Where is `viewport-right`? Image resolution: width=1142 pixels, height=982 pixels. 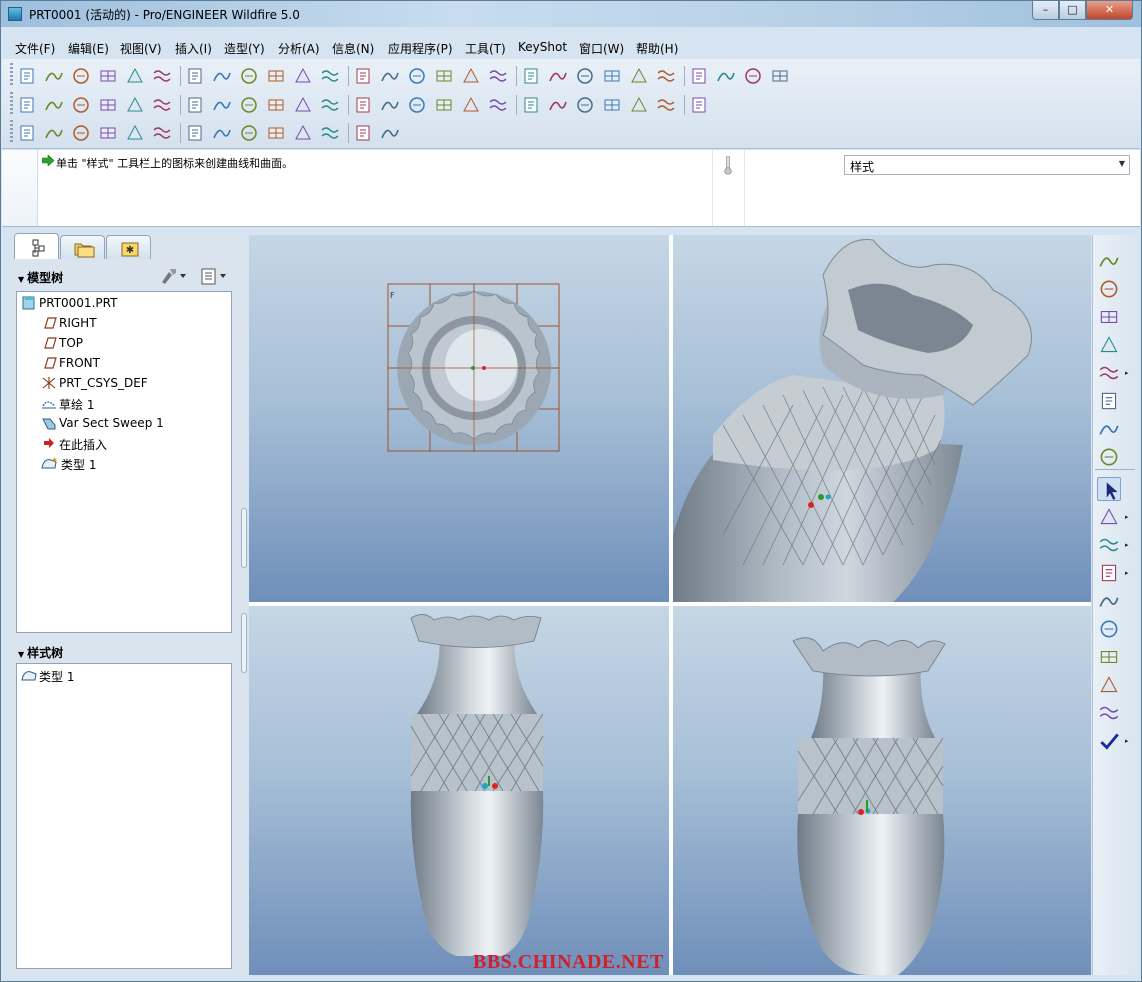 viewport-right is located at coordinates (882, 790).